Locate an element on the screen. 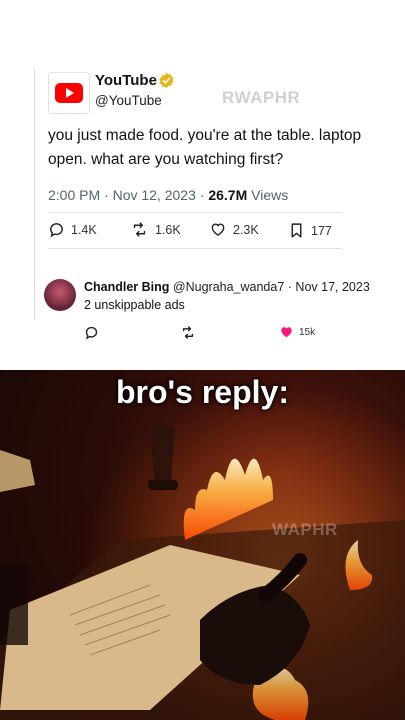  tweet-meta: 2:00 PM · Nov 12, 2023 · 26.7M Views is located at coordinates (168, 195).